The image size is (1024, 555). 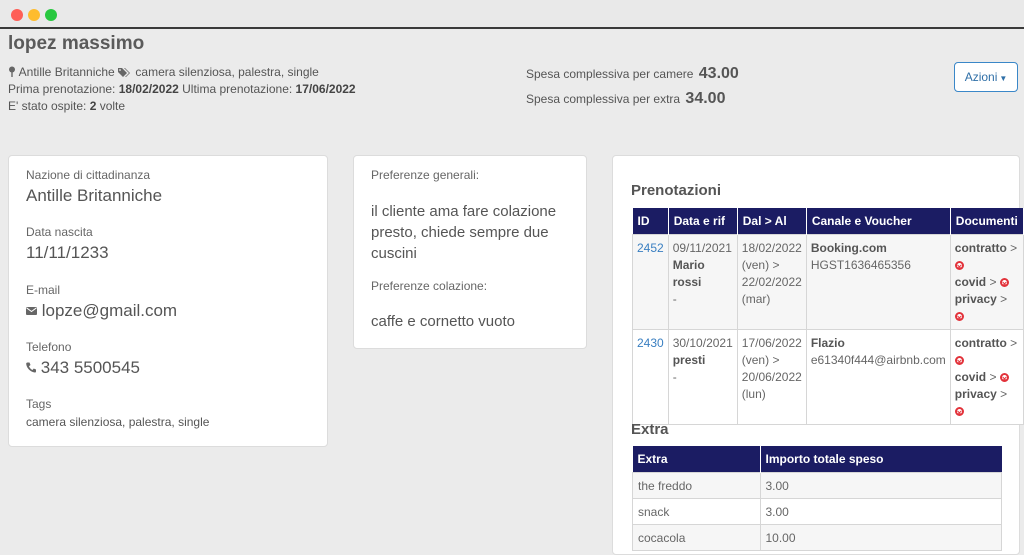 I want to click on map-marker-icon, so click(x=12, y=71).